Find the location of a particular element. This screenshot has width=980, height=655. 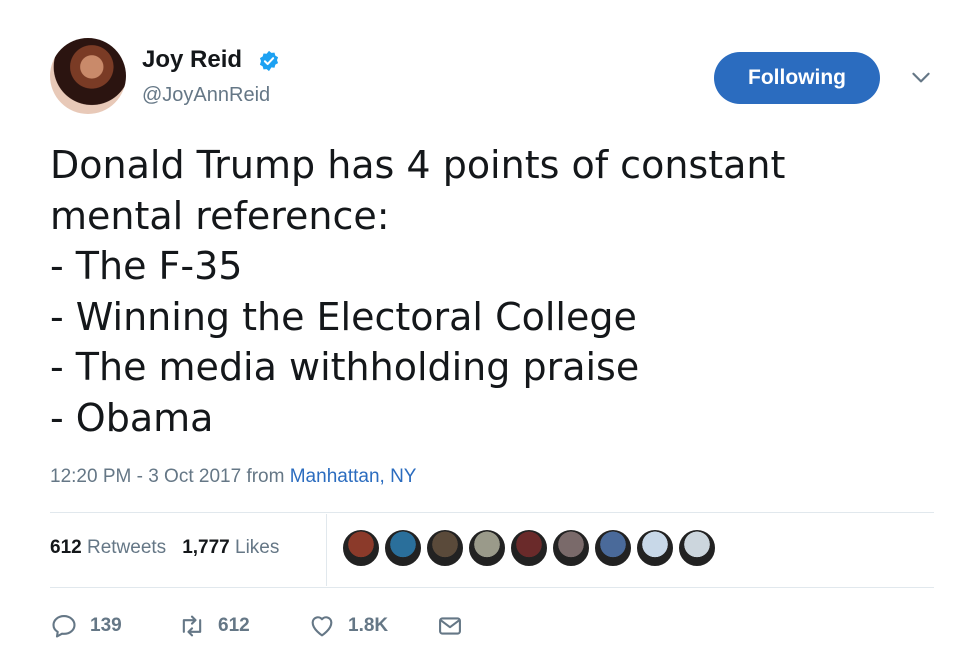

action-bar: 139 612 1.8K is located at coordinates (257, 626).